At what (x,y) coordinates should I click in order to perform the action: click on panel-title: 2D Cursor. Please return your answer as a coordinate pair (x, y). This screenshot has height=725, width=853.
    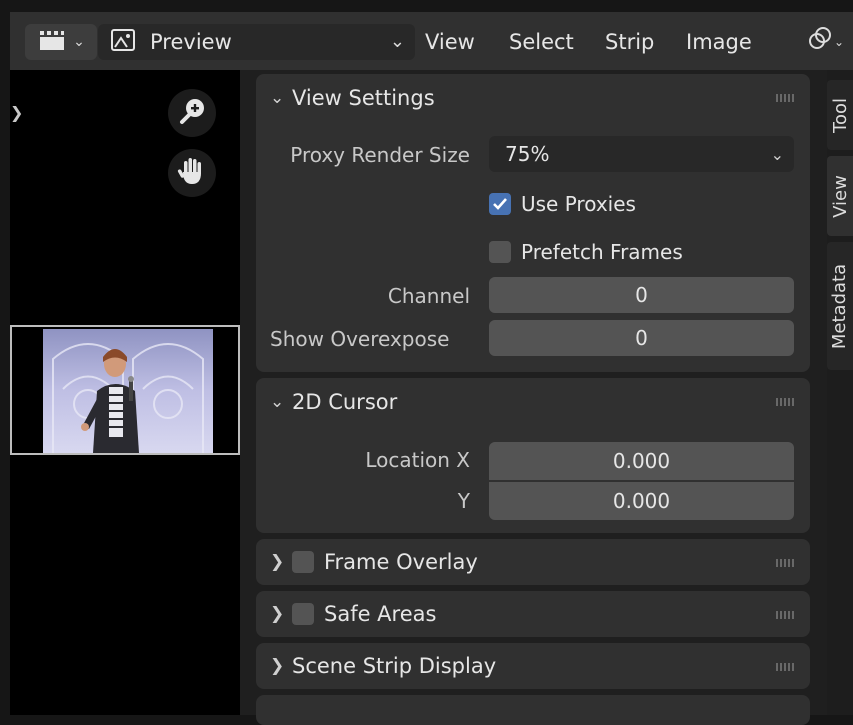
    Looking at the image, I should click on (345, 402).